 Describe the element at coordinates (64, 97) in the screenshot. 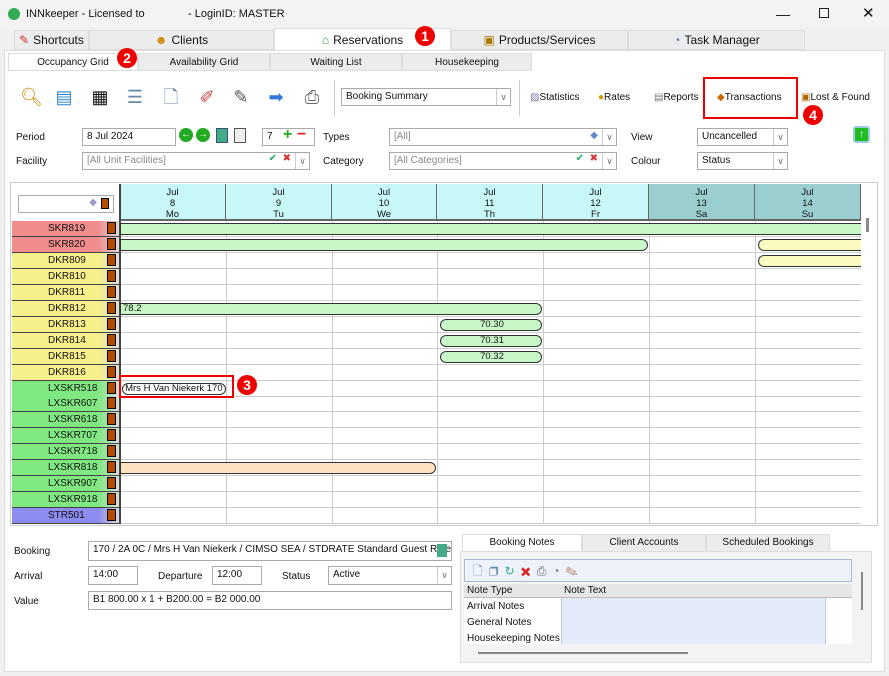

I see `client-card-icon: ▤` at that location.